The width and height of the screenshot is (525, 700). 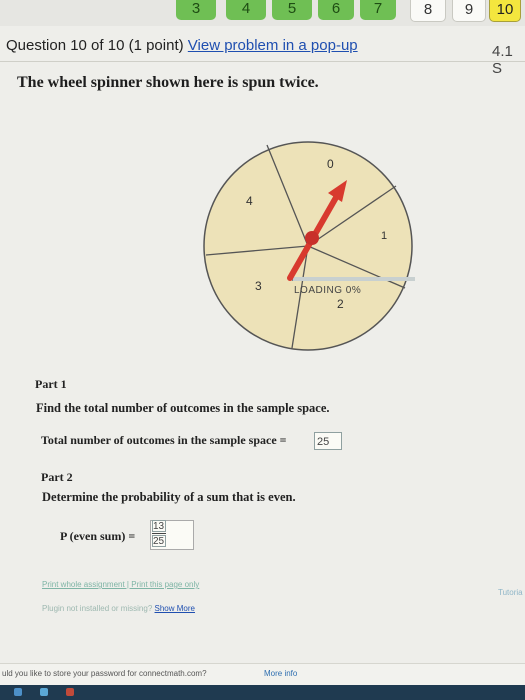 What do you see at coordinates (378, 10) in the screenshot?
I see `question-nav-item: 7` at bounding box center [378, 10].